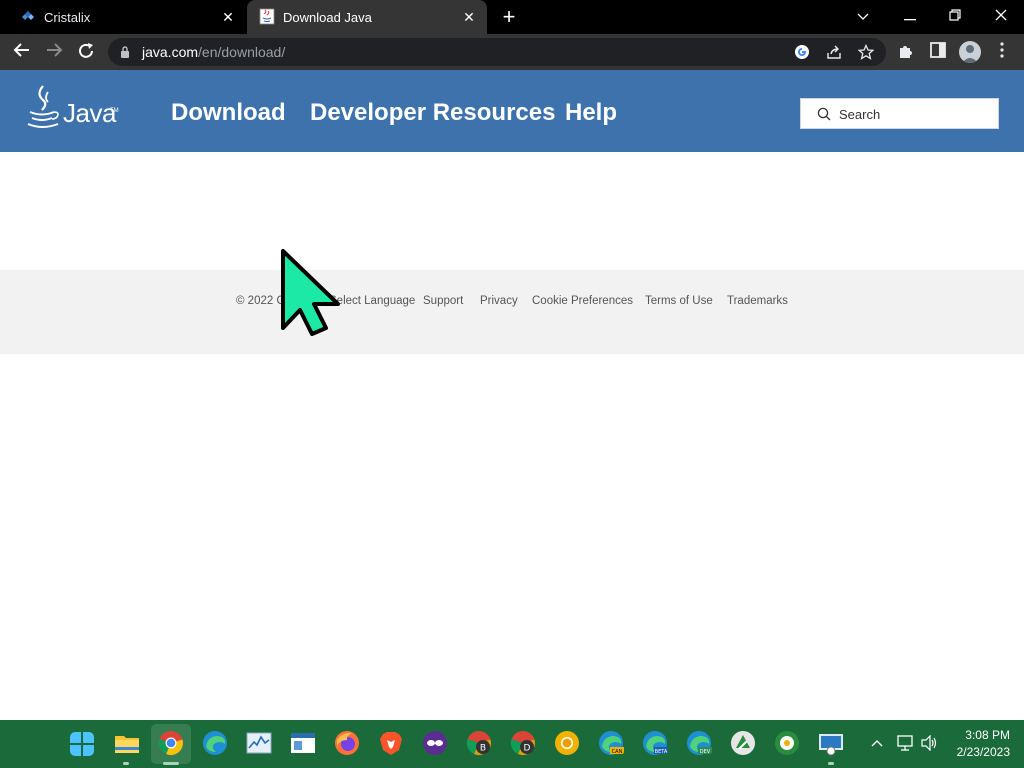  Describe the element at coordinates (125, 52) in the screenshot. I see `lock-icon` at that location.